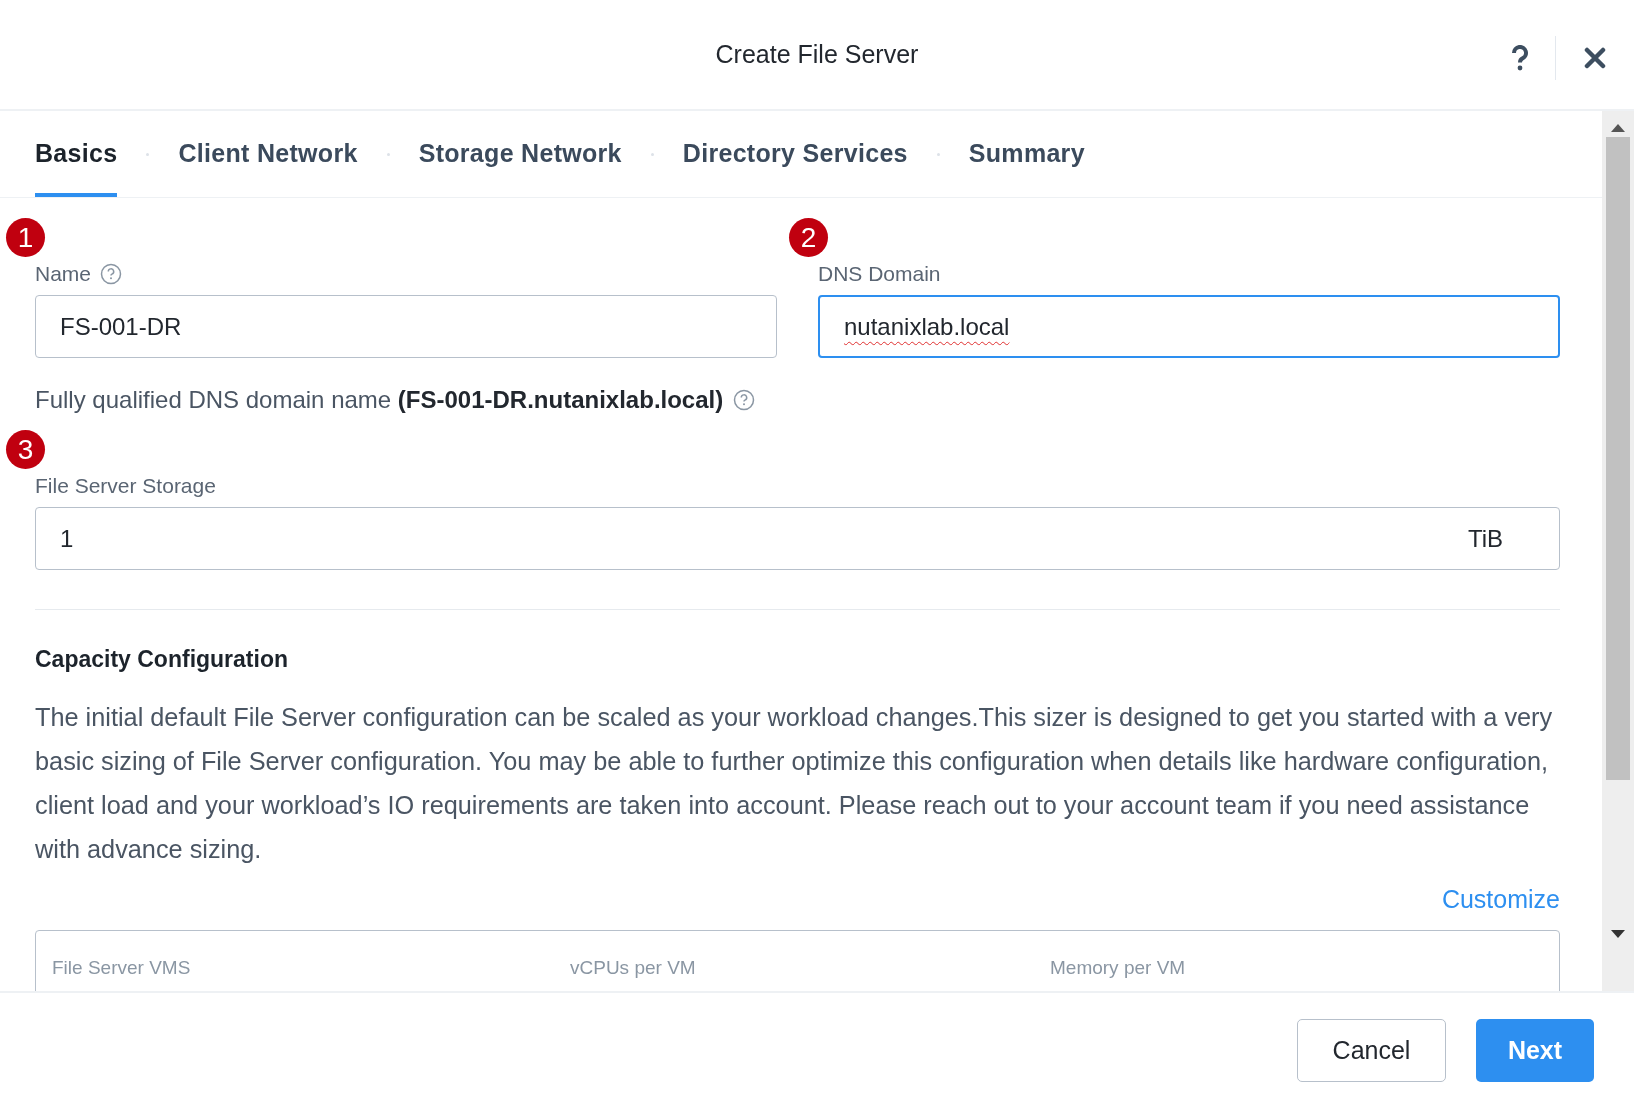 Image resolution: width=1634 pixels, height=1108 pixels. Describe the element at coordinates (1520, 58) in the screenshot. I see `help-icon` at that location.